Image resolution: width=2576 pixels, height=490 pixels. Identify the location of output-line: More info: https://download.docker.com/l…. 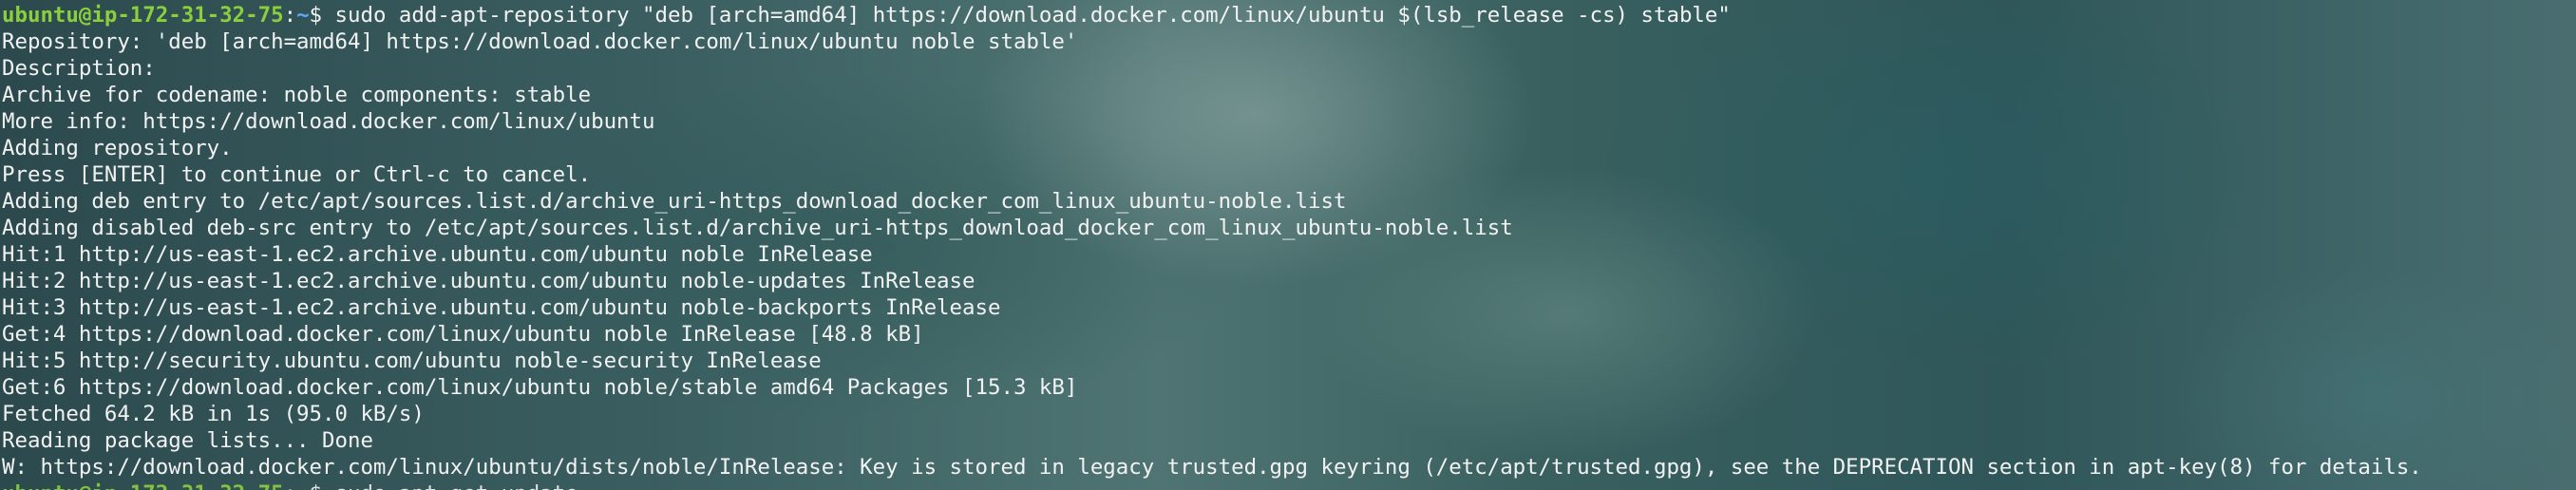
(328, 121).